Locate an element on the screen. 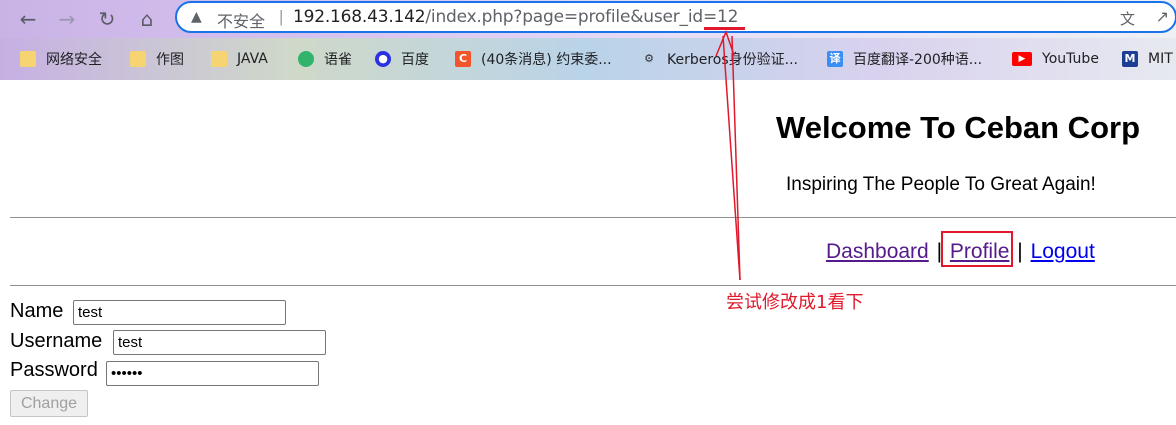 Image resolution: width=1176 pixels, height=425 pixels. annotation-arrow is located at coordinates (728, 155).